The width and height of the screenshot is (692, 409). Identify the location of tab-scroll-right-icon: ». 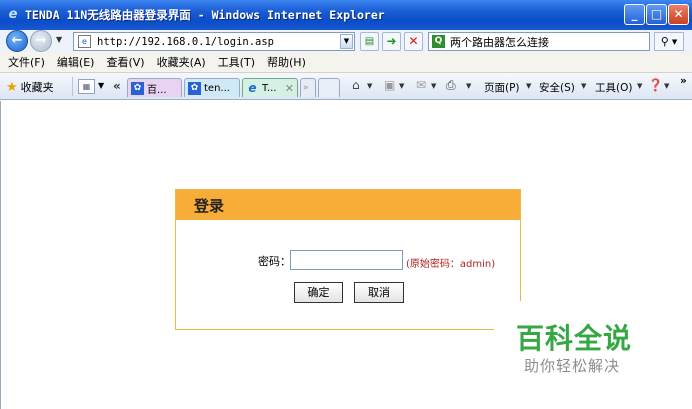
(306, 88).